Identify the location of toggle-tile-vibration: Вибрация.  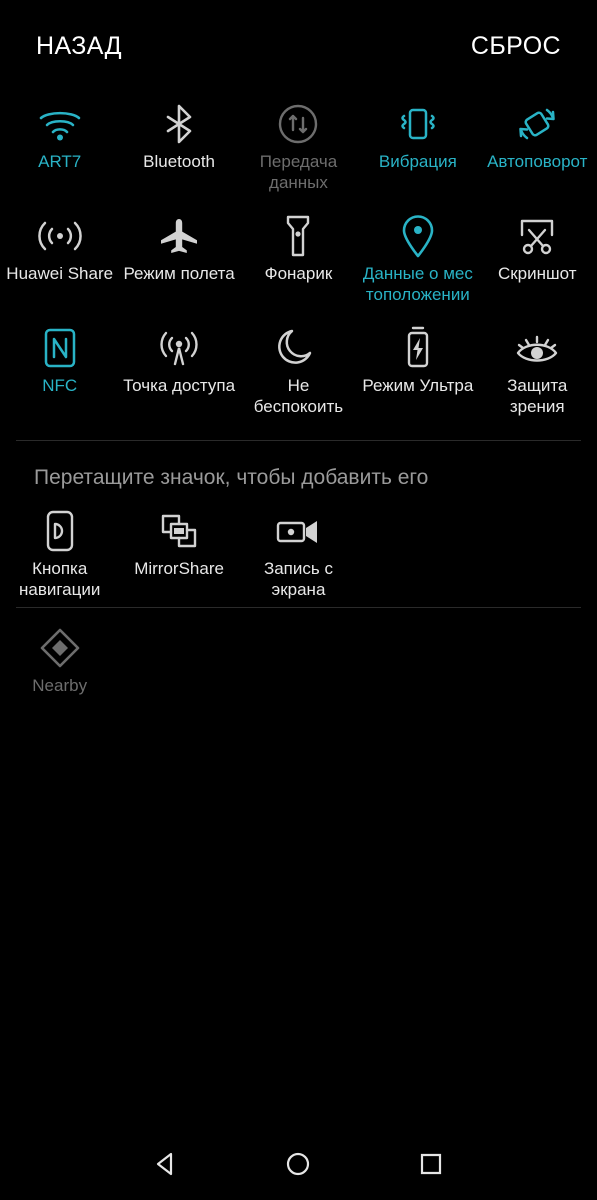
(417, 148).